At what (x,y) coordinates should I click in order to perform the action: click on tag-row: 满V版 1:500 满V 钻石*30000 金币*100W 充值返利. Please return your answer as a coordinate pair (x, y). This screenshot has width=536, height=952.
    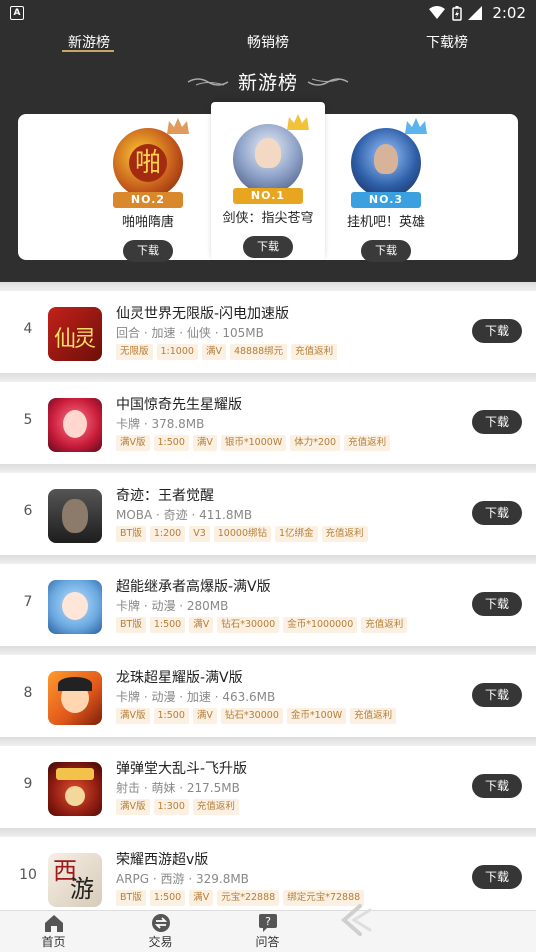
    Looking at the image, I should click on (256, 716).